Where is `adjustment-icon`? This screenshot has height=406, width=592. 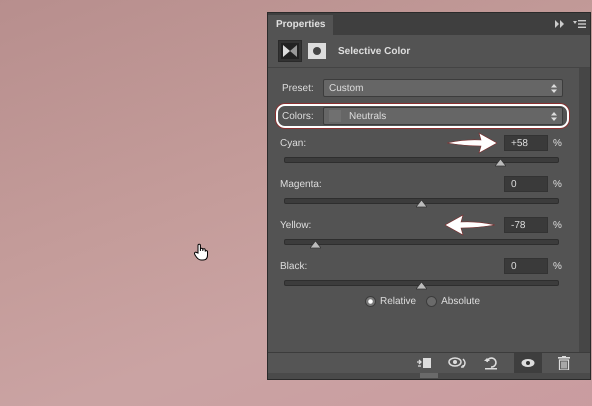
adjustment-icon is located at coordinates (290, 51).